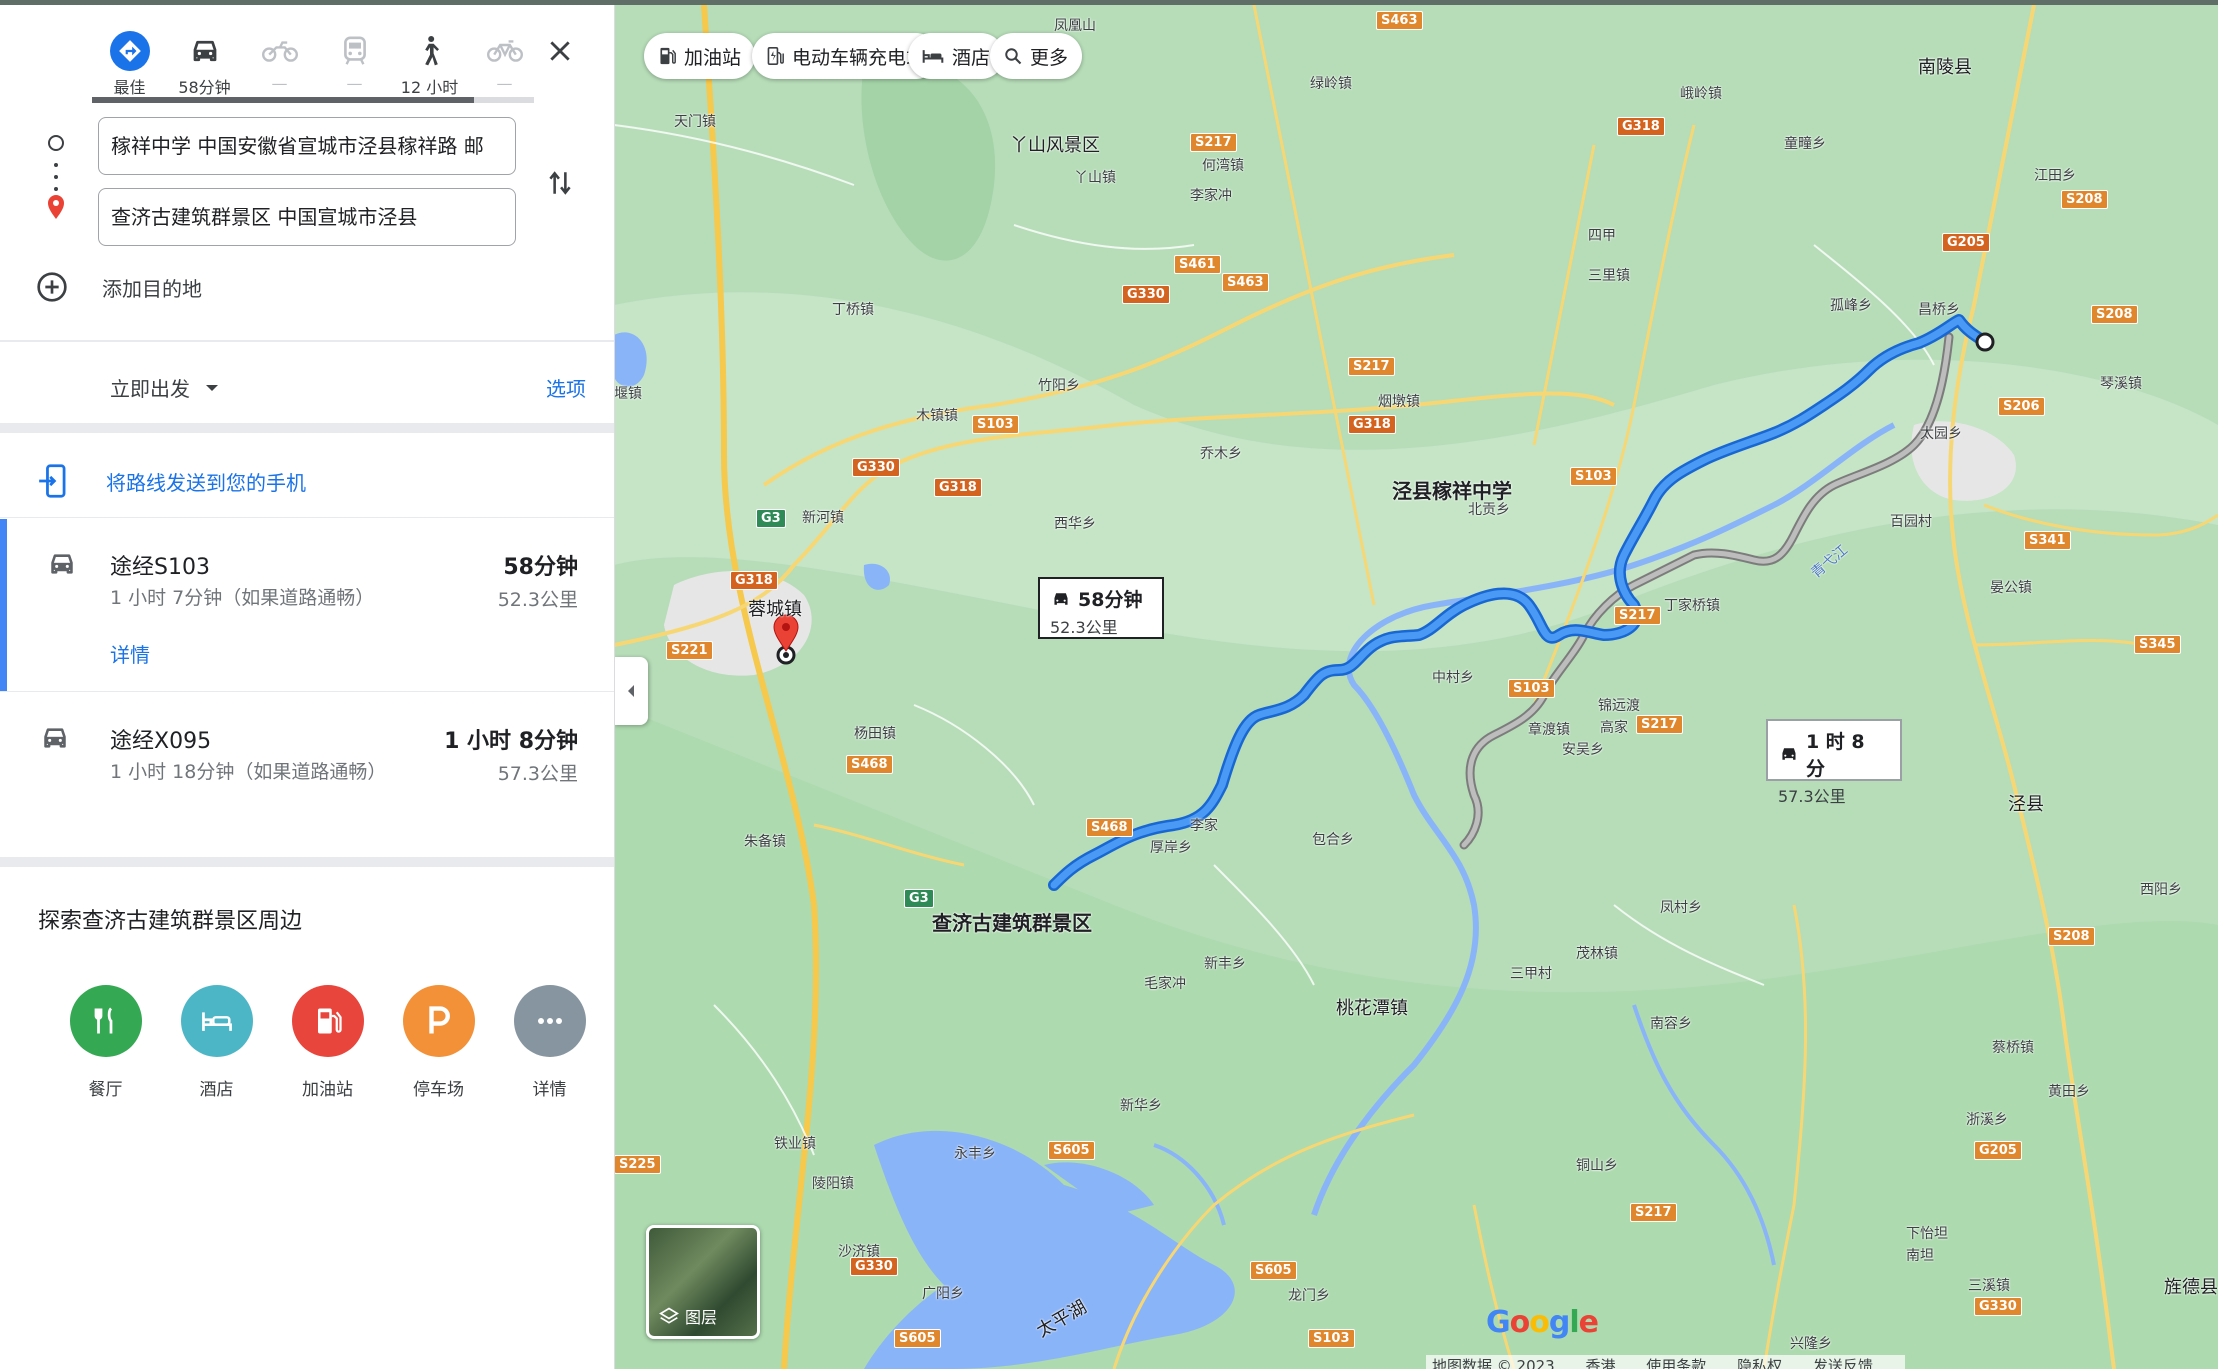 This screenshot has width=2218, height=1369. I want to click on place-label: 新丰乡, so click(1225, 964).